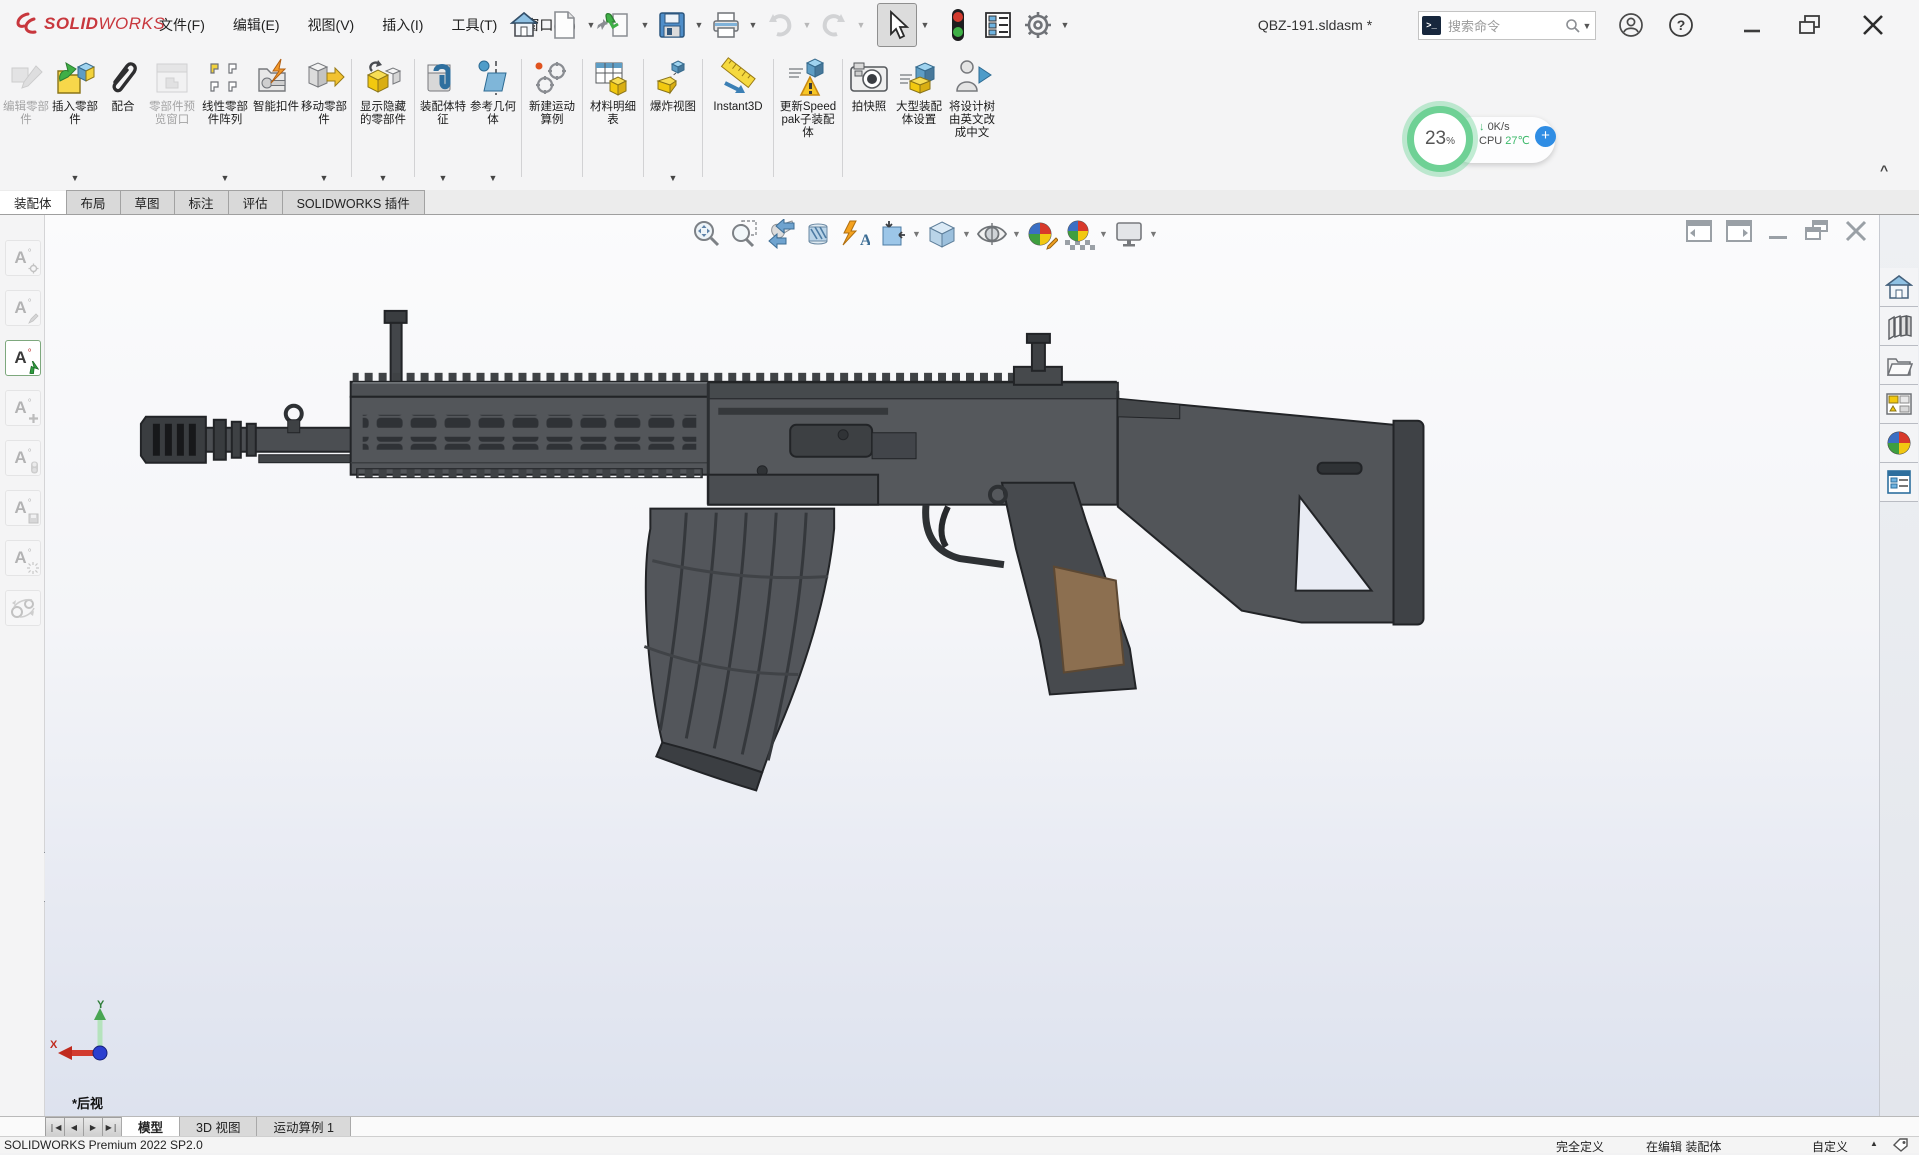  Describe the element at coordinates (1482, 127) in the screenshot. I see `download-arrow-icon: ↓` at that location.